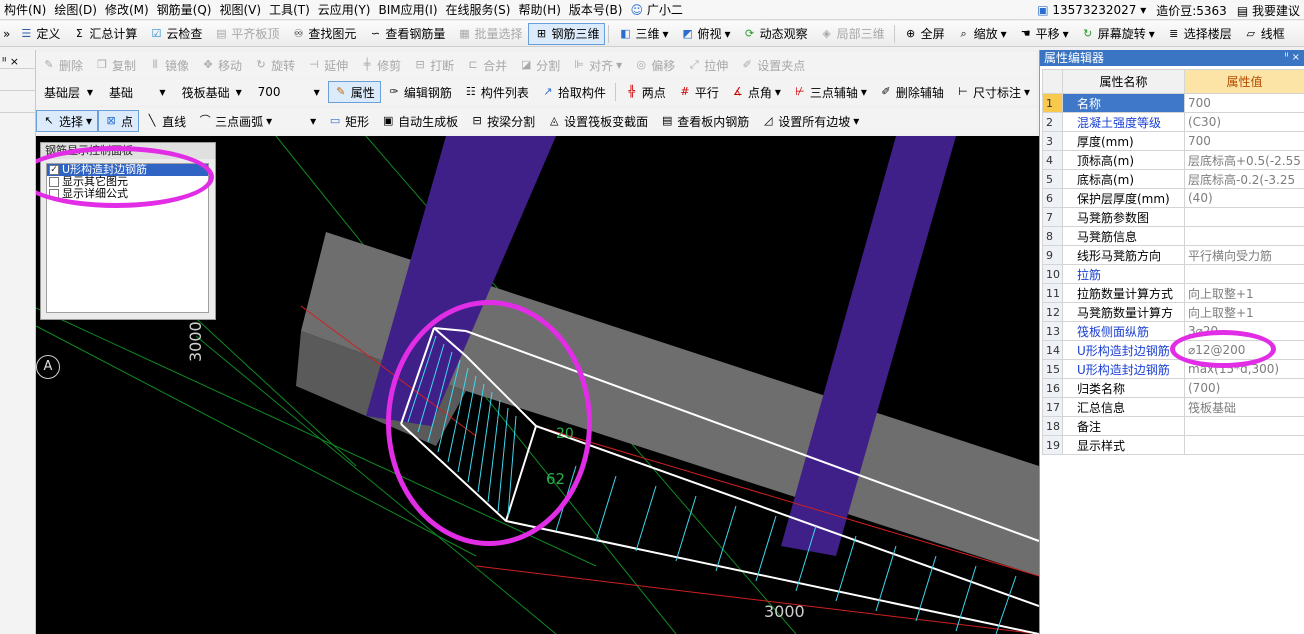  I want to click on copy-button: ❐ 复制, so click(115, 65).